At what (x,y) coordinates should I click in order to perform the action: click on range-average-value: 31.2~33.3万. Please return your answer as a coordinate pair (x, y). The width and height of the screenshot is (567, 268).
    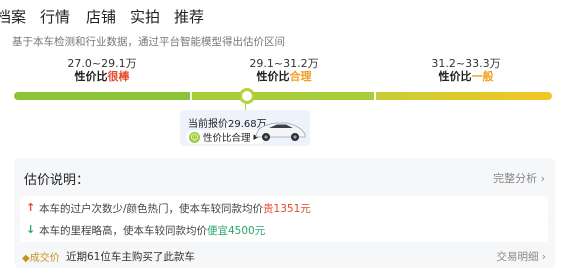
    Looking at the image, I should click on (466, 63).